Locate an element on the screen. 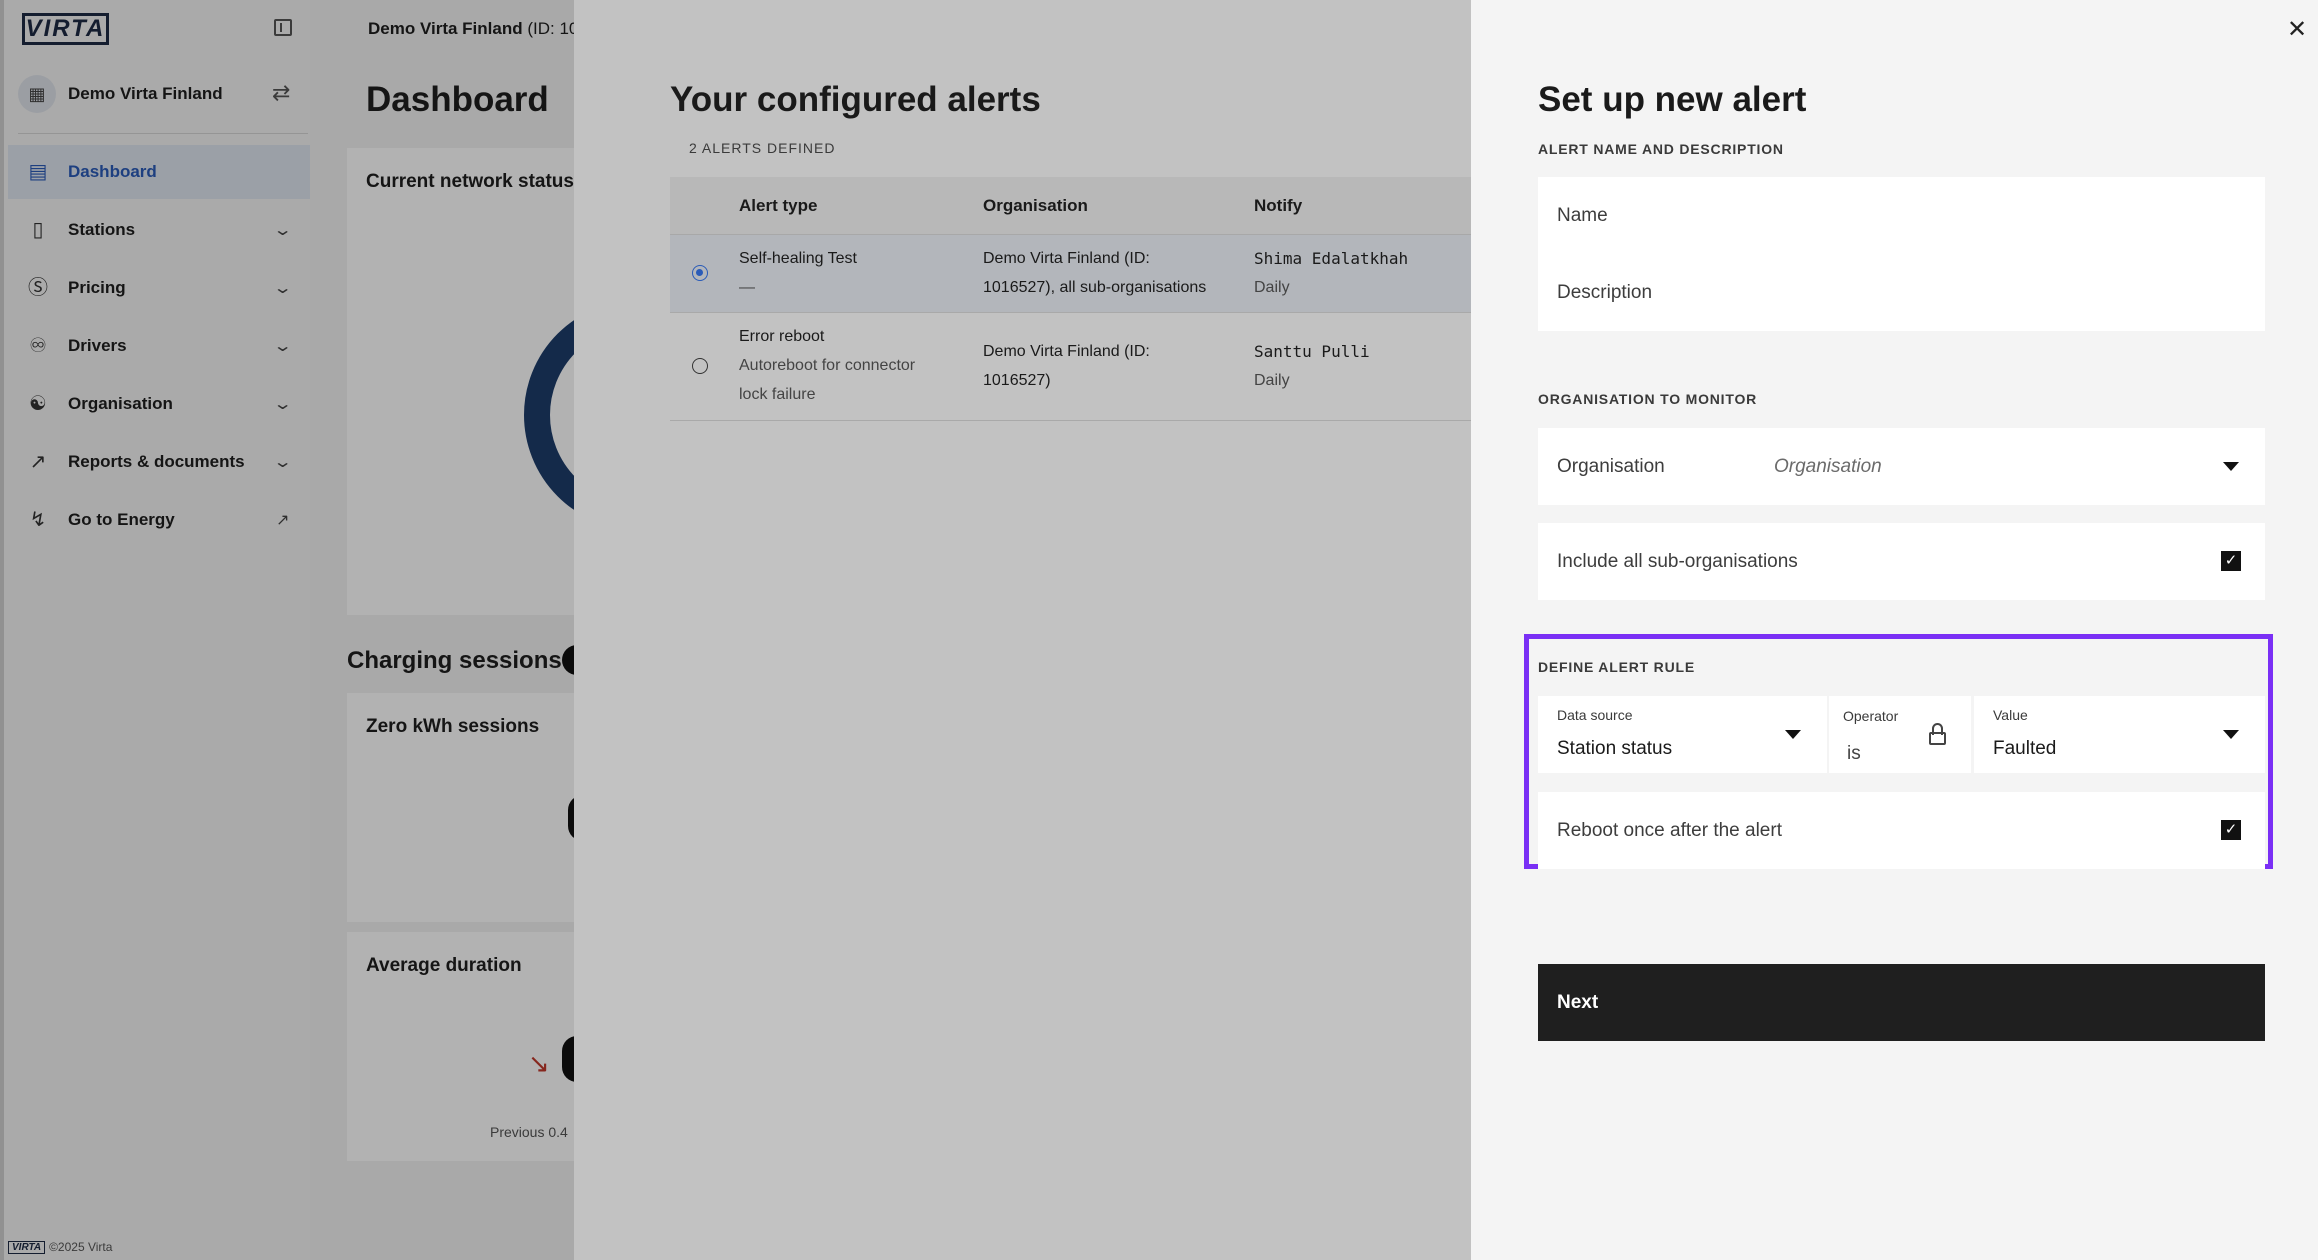  alerts-count: 2 ALERTS DEFINED is located at coordinates (762, 148).